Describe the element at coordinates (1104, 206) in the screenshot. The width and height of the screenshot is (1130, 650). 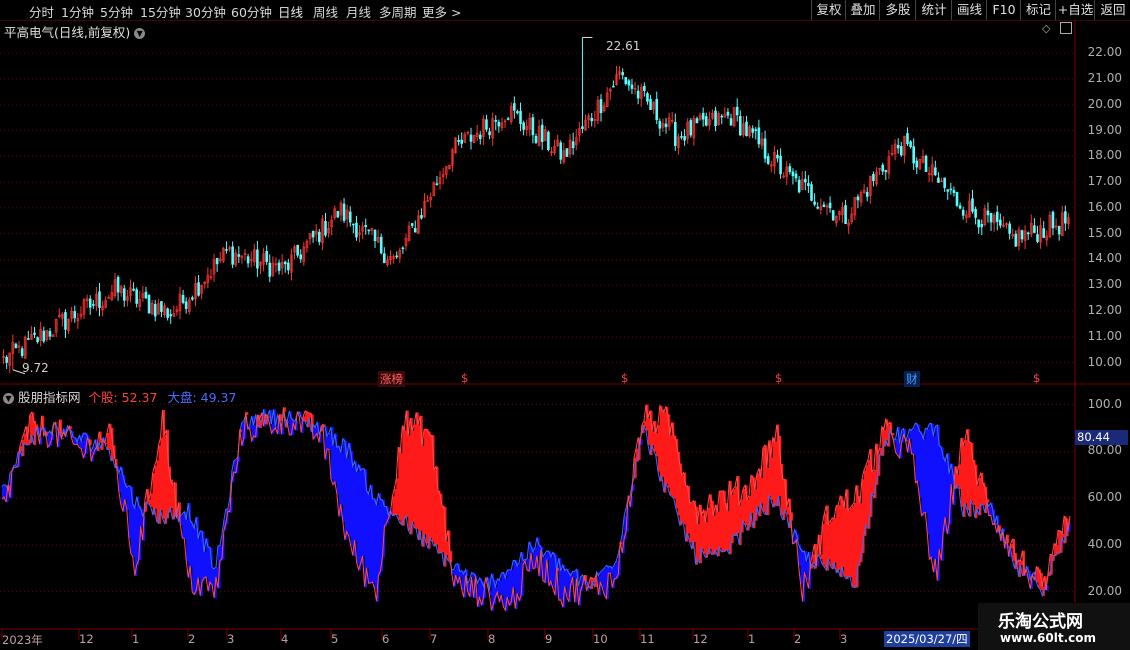
I see `price-tick: 16.00` at that location.